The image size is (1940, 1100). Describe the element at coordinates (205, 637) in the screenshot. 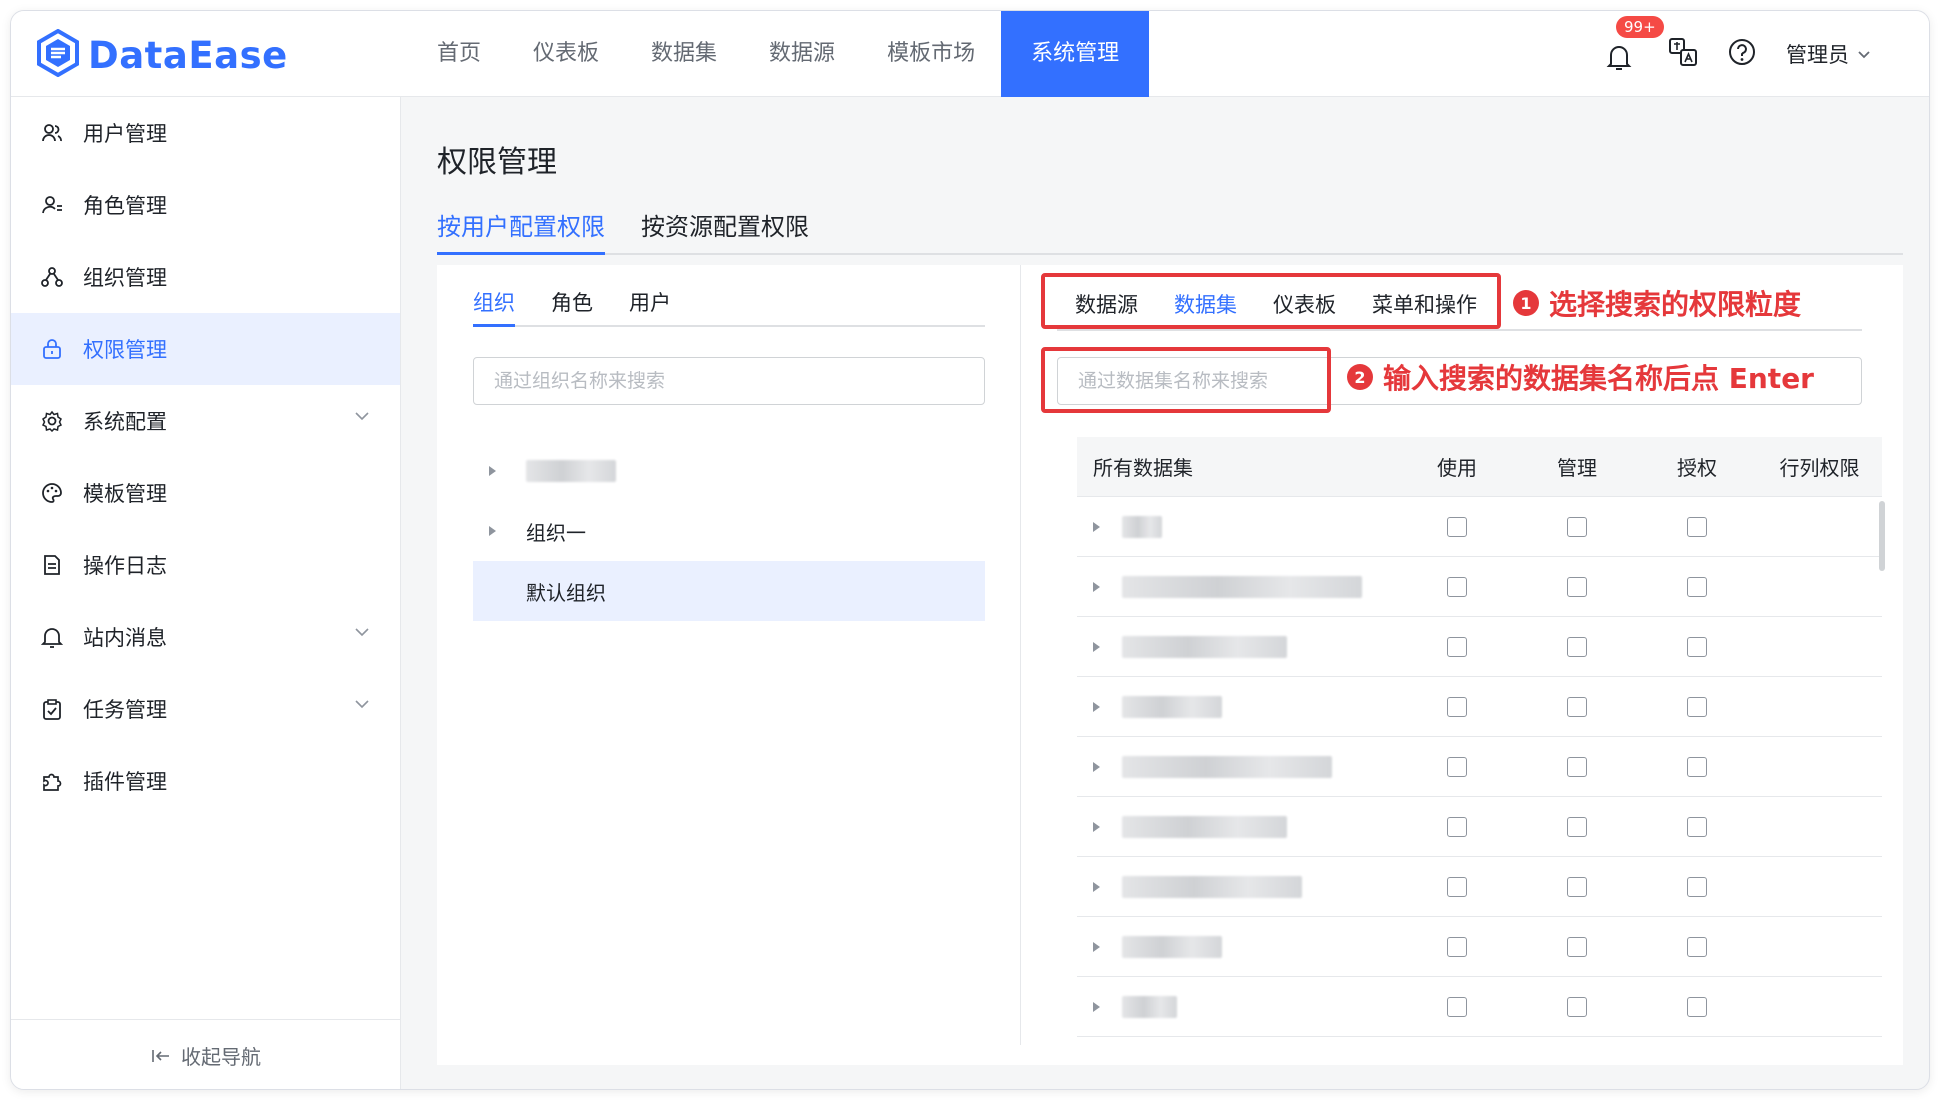

I see `sidebar-item-messages: 站内消息` at that location.